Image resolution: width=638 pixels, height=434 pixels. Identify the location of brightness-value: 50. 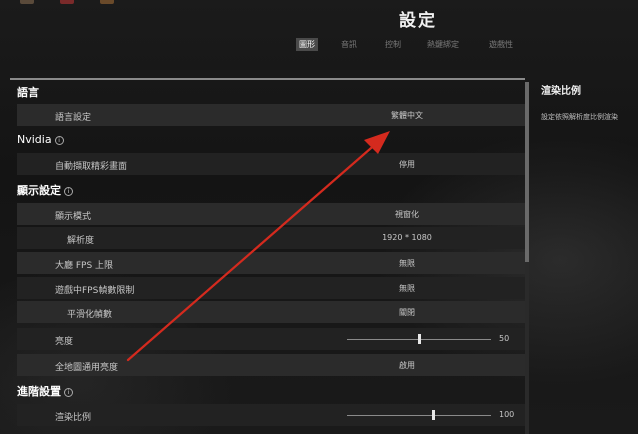
(504, 338).